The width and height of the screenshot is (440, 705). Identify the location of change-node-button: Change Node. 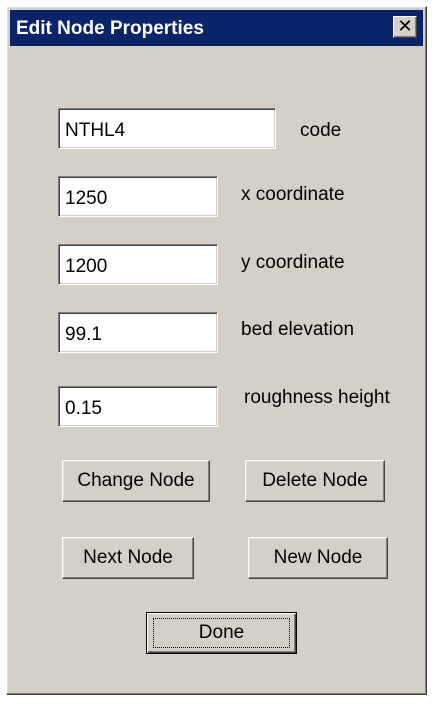
(136, 481).